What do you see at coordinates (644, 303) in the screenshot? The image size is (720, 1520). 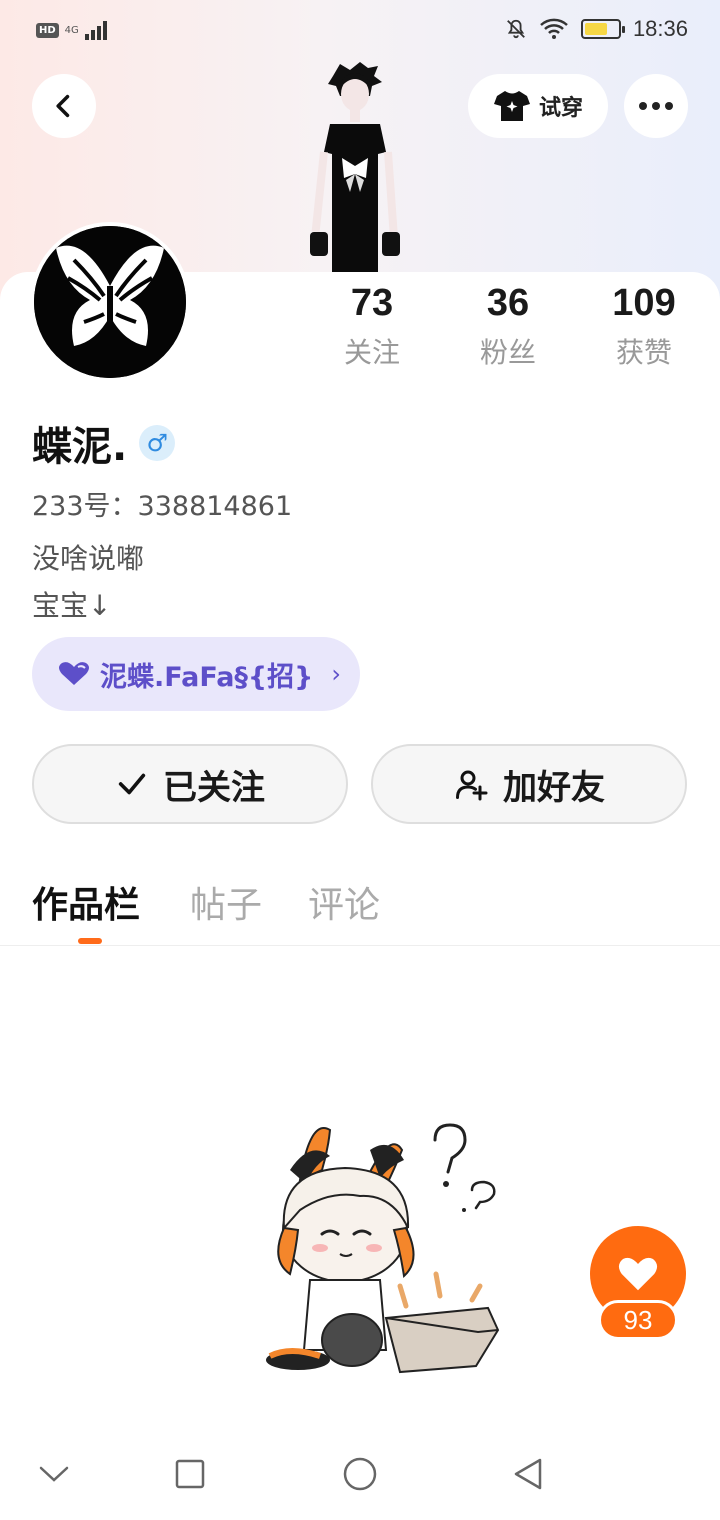 I see `stat-value: 109` at bounding box center [644, 303].